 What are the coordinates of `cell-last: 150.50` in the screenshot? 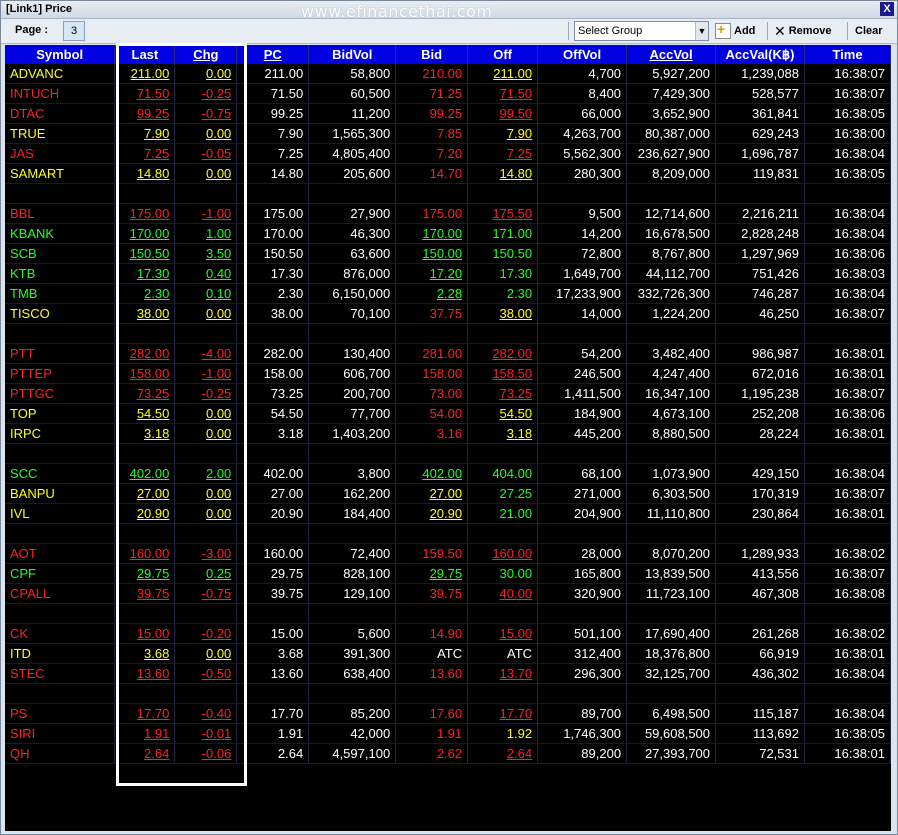 It's located at (145, 253).